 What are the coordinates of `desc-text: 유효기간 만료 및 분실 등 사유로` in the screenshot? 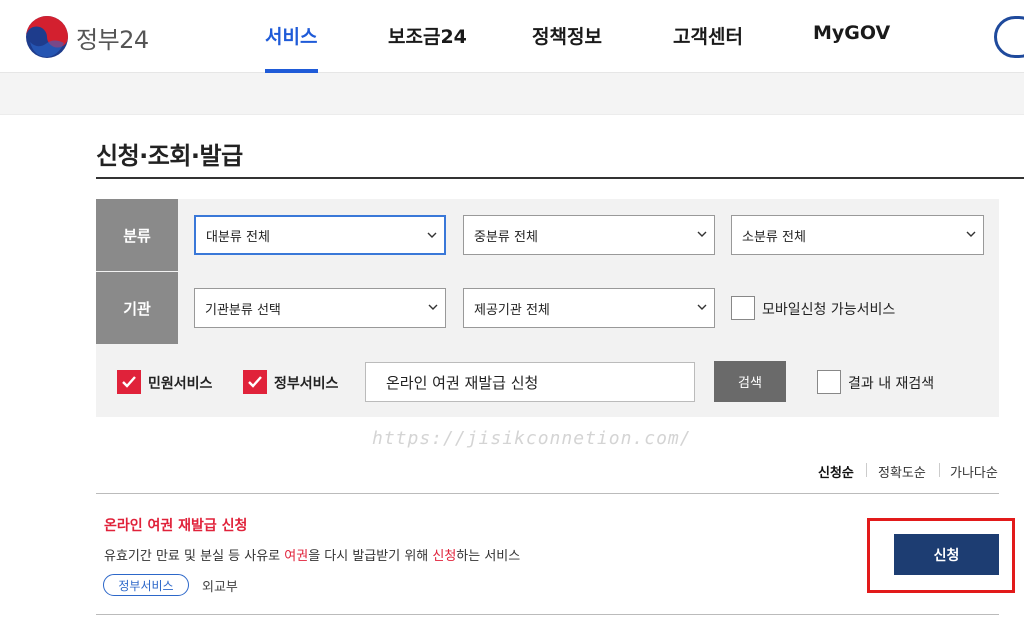 It's located at (194, 556).